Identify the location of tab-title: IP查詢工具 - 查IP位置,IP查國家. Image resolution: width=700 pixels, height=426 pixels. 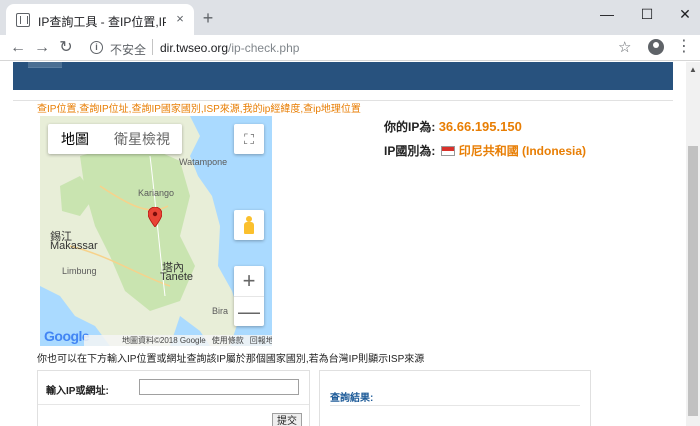
(102, 22).